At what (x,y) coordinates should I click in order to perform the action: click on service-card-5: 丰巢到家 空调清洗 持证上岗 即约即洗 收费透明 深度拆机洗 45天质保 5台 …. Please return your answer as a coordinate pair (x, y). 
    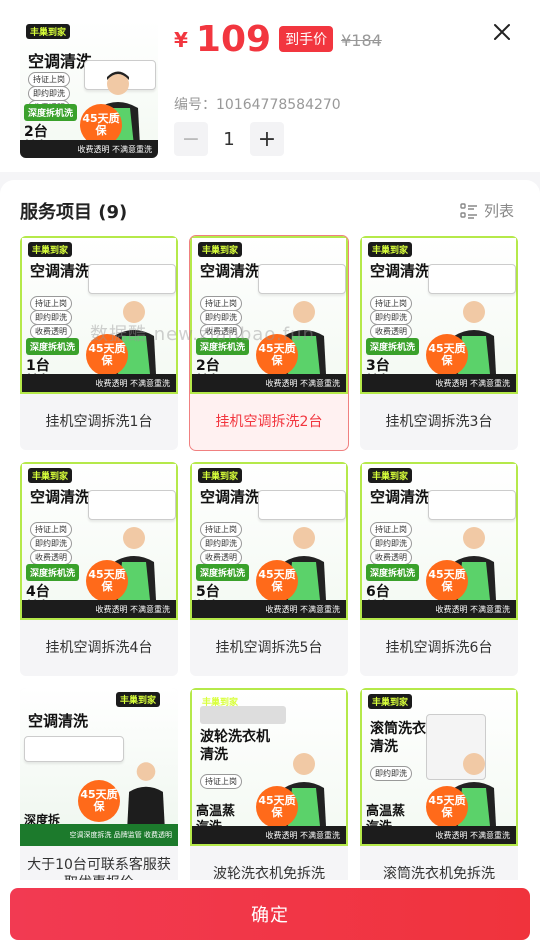
    Looking at the image, I should click on (269, 569).